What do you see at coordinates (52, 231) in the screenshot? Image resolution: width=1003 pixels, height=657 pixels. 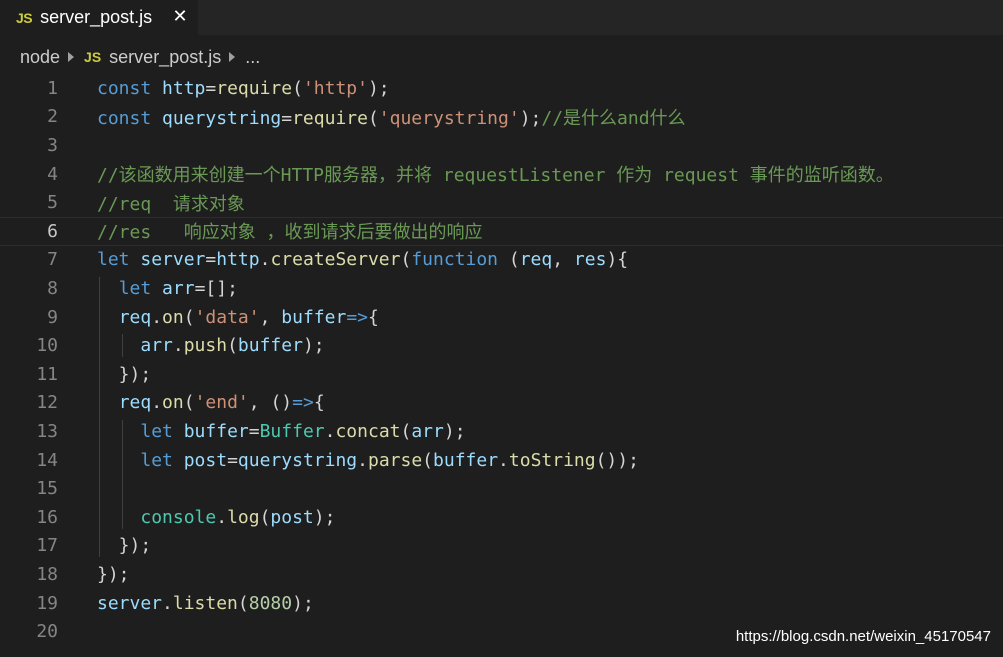 I see `line-number: 6` at bounding box center [52, 231].